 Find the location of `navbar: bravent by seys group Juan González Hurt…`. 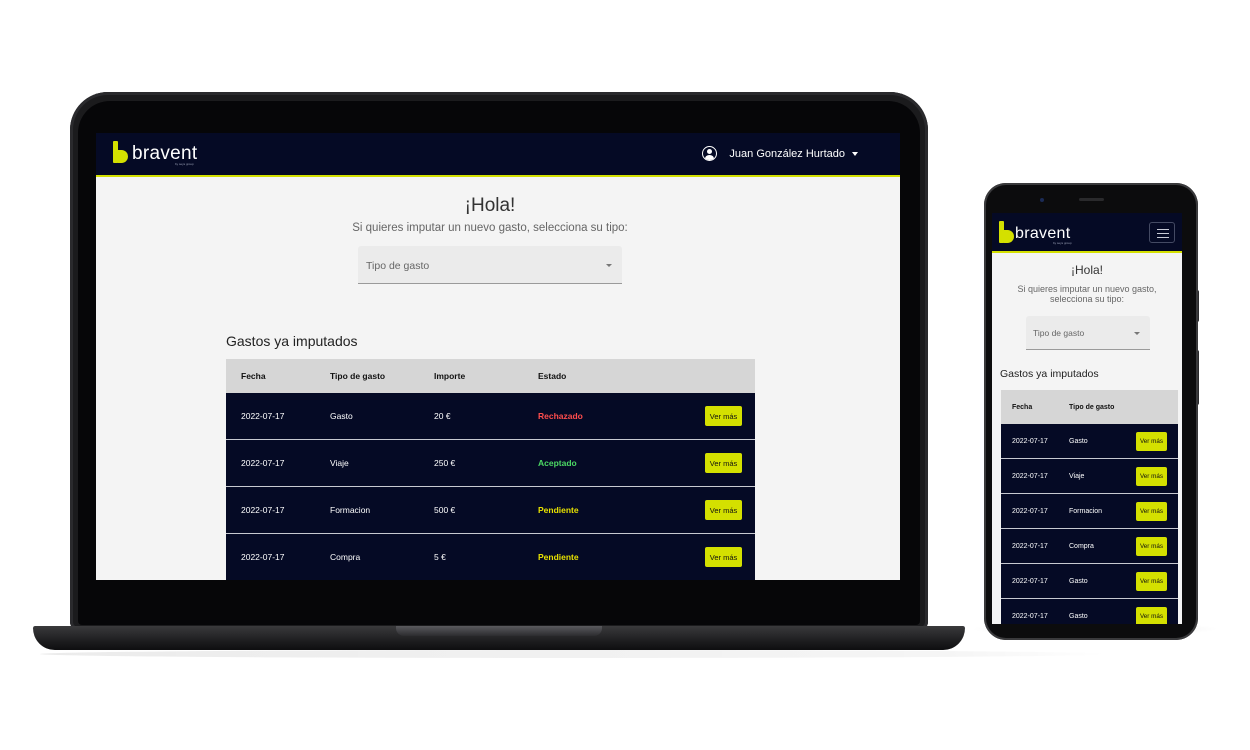

navbar: bravent by seys group Juan González Hurt… is located at coordinates (498, 155).